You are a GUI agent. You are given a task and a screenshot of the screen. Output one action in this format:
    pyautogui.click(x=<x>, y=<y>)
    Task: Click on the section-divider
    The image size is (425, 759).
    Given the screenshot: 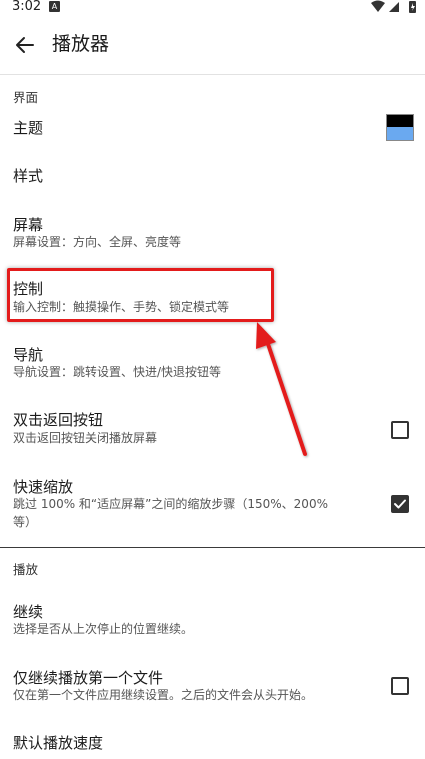 What is the action you would take?
    pyautogui.click(x=212, y=547)
    